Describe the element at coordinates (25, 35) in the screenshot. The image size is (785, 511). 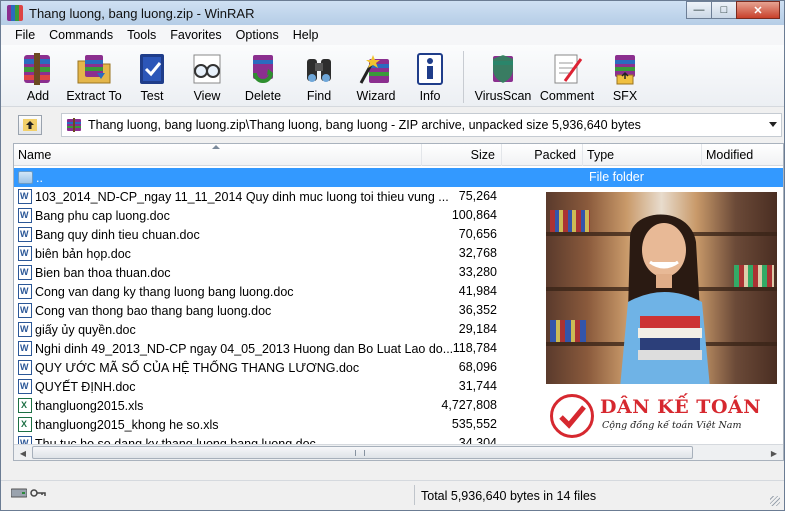
I see `menu-file: File` at that location.